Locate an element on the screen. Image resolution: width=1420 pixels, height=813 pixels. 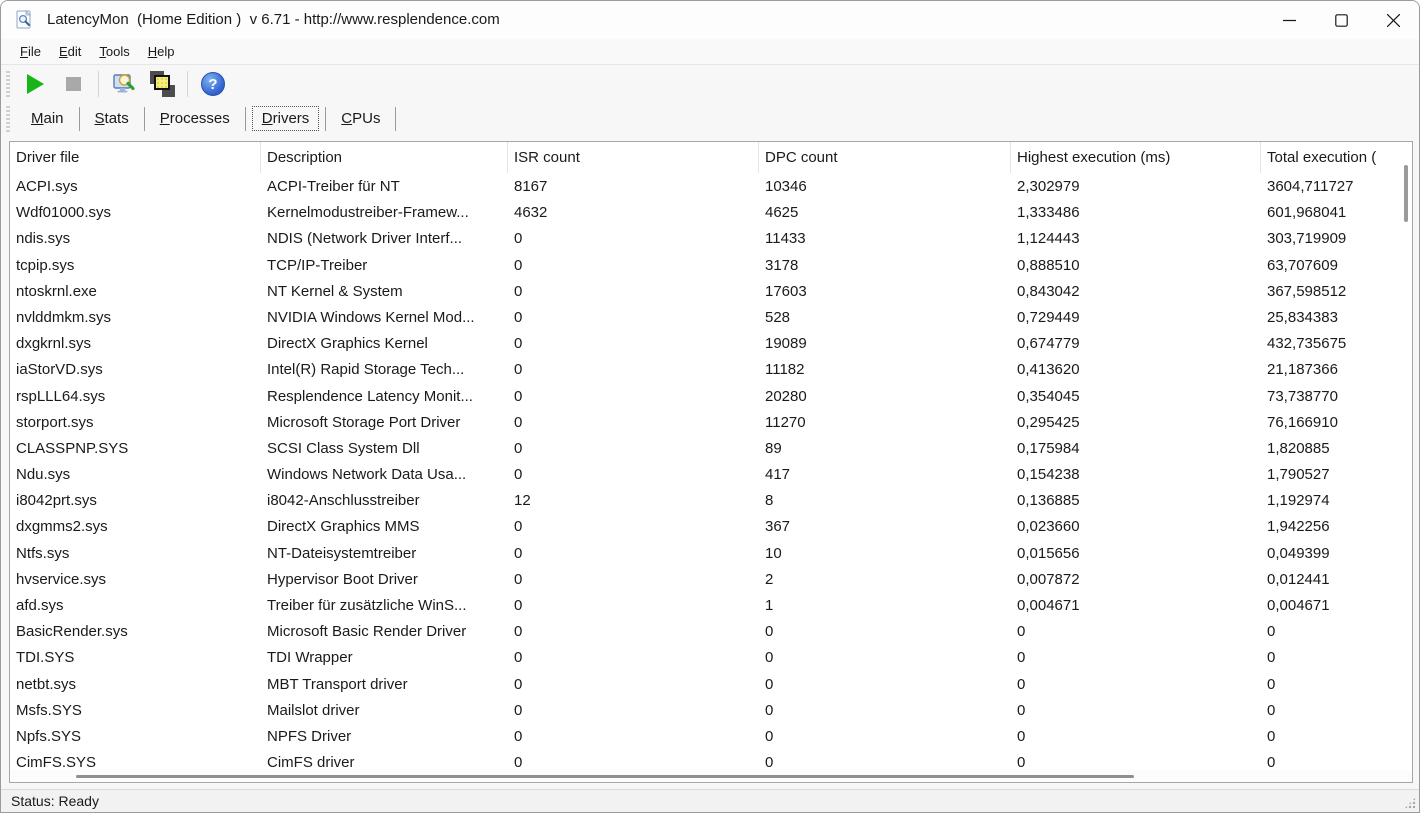
cell-dpc_count: 89 is located at coordinates (885, 449).